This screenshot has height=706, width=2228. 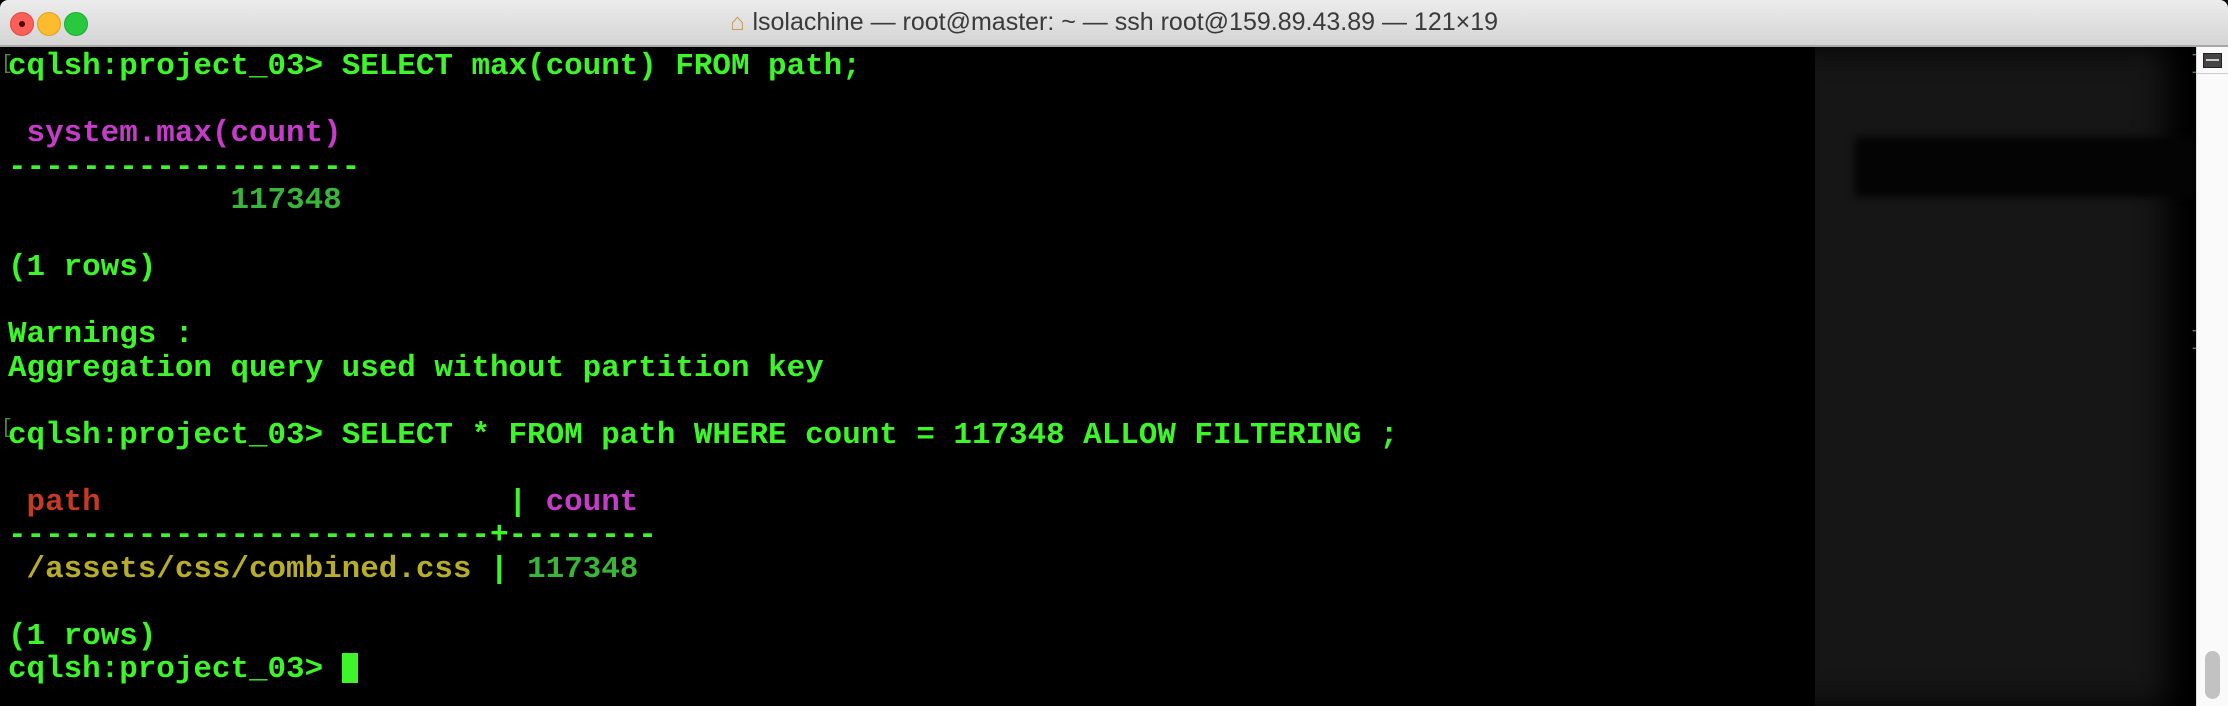 What do you see at coordinates (703, 502) in the screenshot?
I see `table-header: path | count` at bounding box center [703, 502].